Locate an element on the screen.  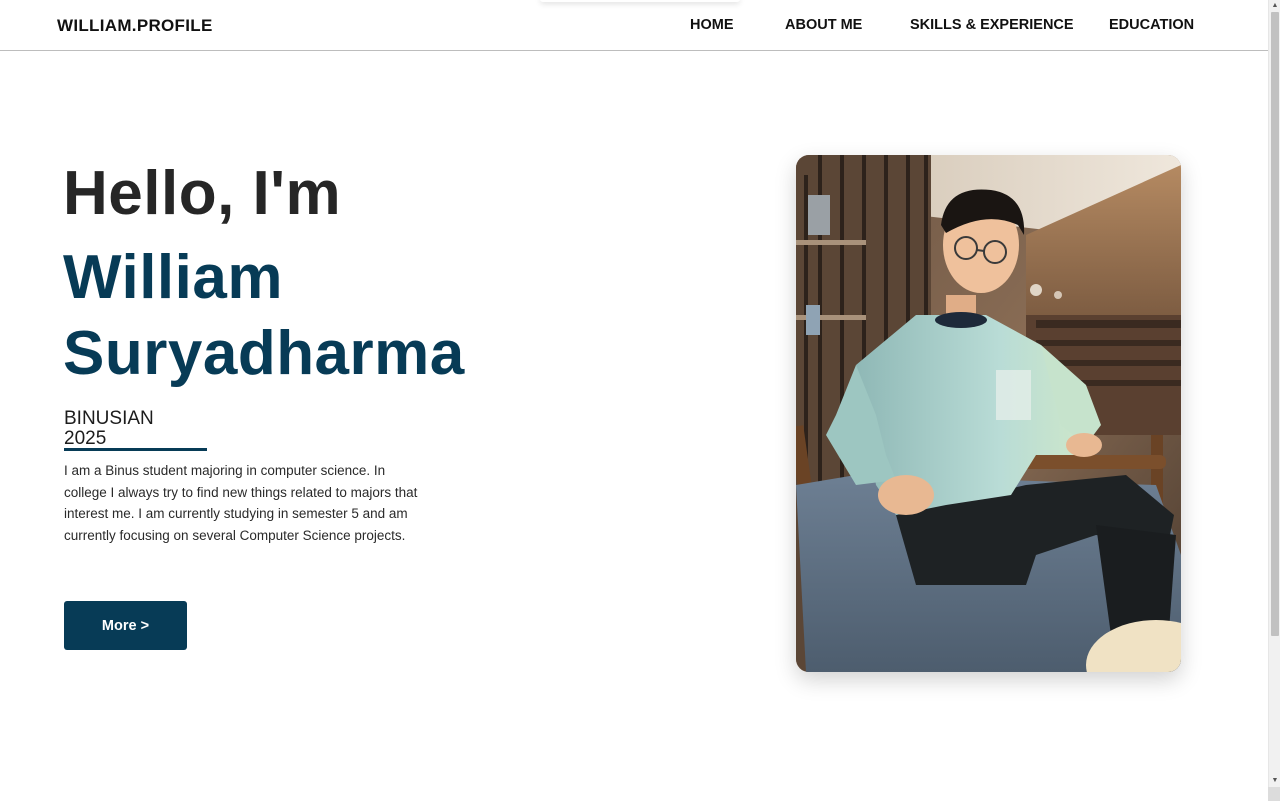
nav-link-about-me: ABOUT ME is located at coordinates (823, 25).